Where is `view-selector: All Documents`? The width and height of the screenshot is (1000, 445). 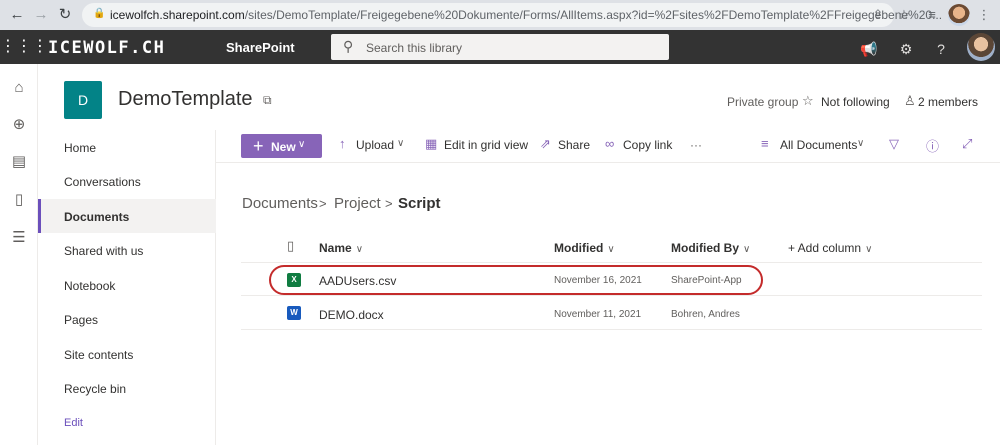
view-selector: All Documents is located at coordinates (818, 145).